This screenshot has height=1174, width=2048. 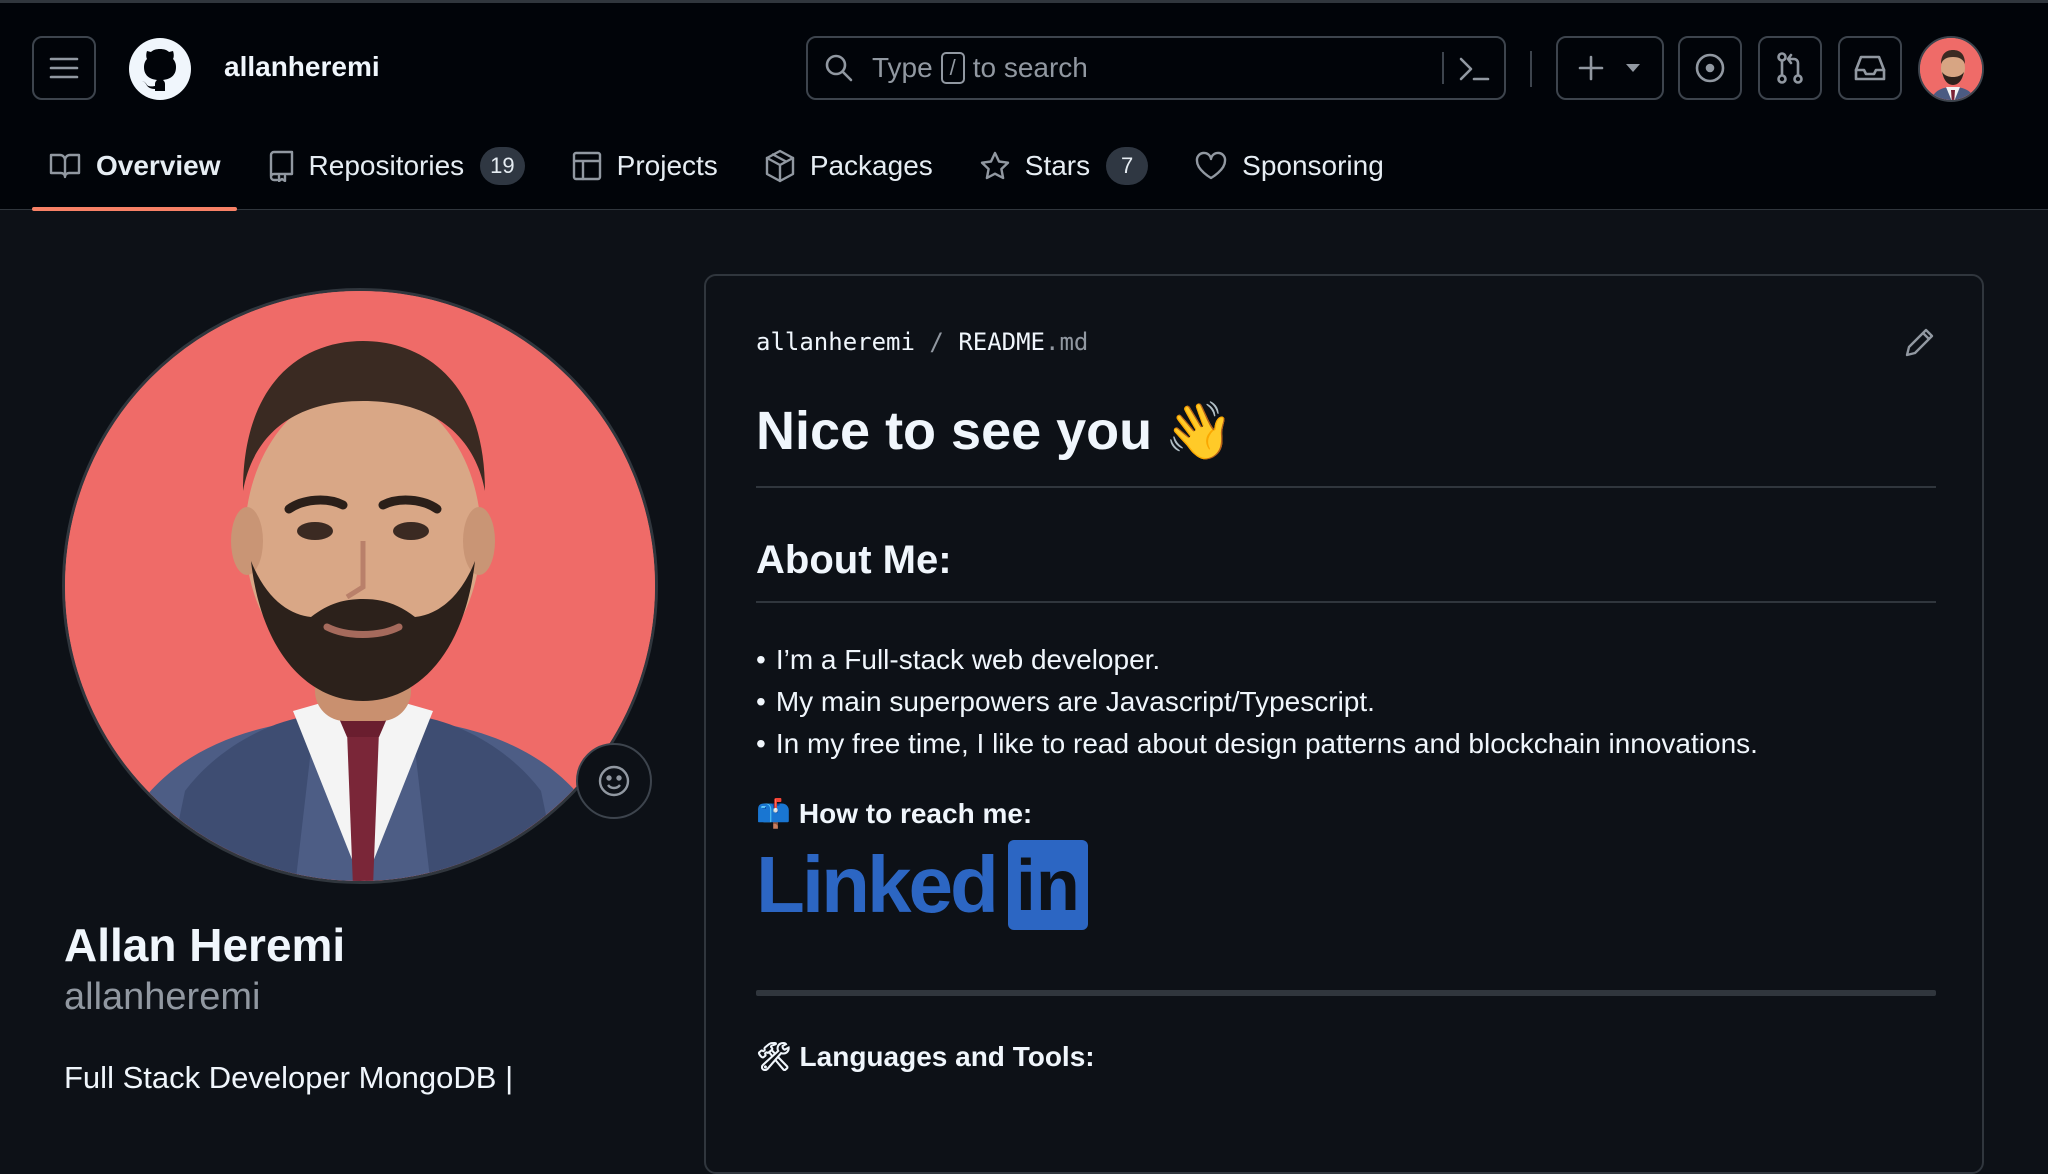 I want to click on repo-icon, so click(x=281, y=166).